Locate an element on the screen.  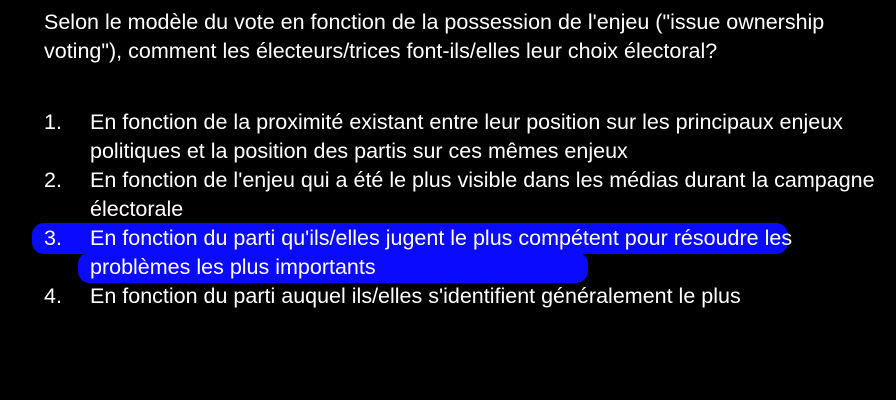
option-4-number: 4. is located at coordinates (53, 296).